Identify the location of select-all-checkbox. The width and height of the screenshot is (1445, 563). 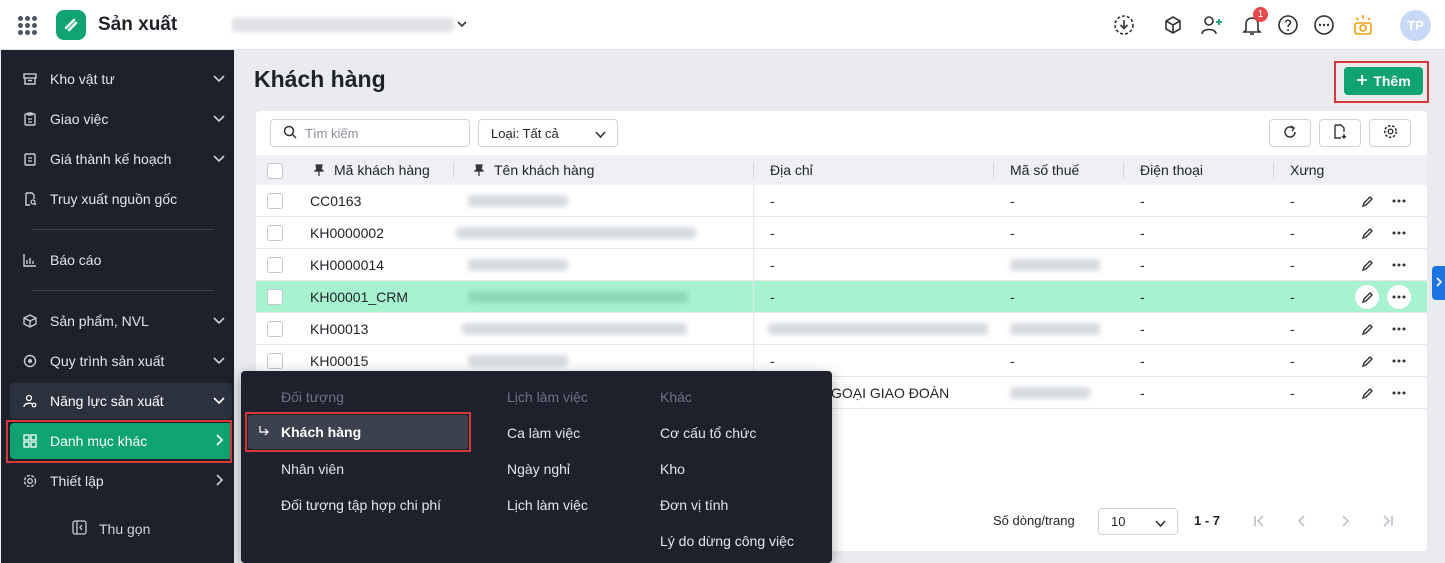
(275, 171).